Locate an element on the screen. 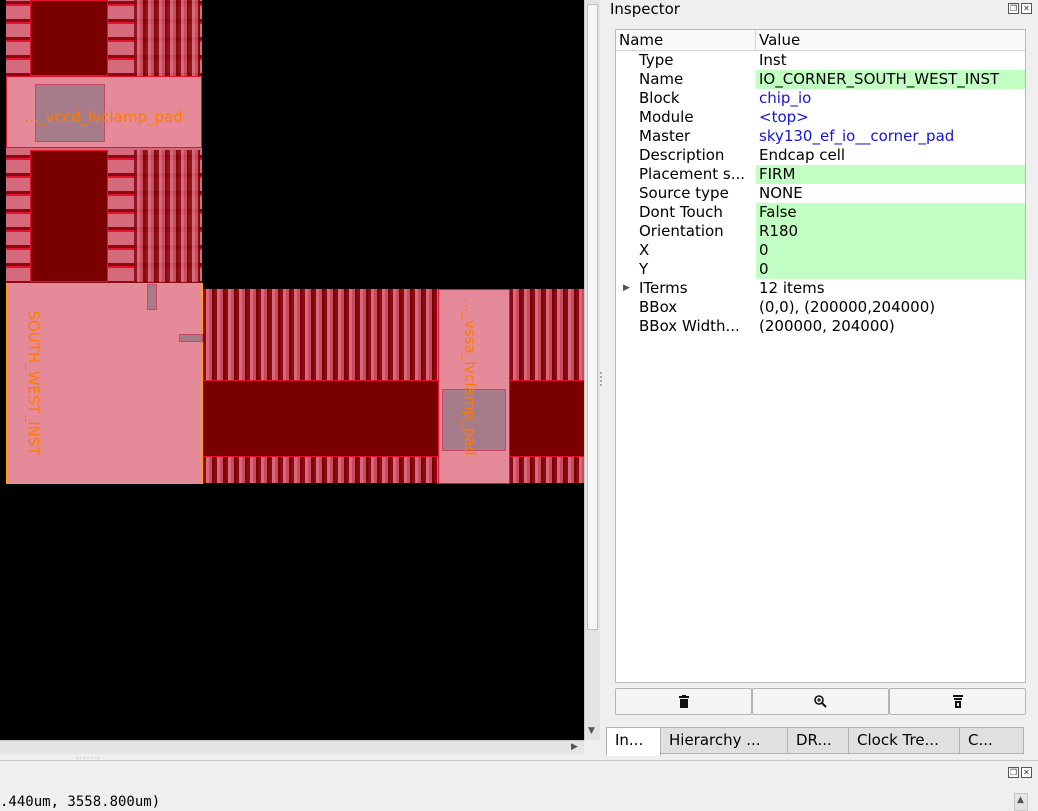 Image resolution: width=1038 pixels, height=811 pixels. canvas-vertical-scroll-thumb is located at coordinates (592, 317).